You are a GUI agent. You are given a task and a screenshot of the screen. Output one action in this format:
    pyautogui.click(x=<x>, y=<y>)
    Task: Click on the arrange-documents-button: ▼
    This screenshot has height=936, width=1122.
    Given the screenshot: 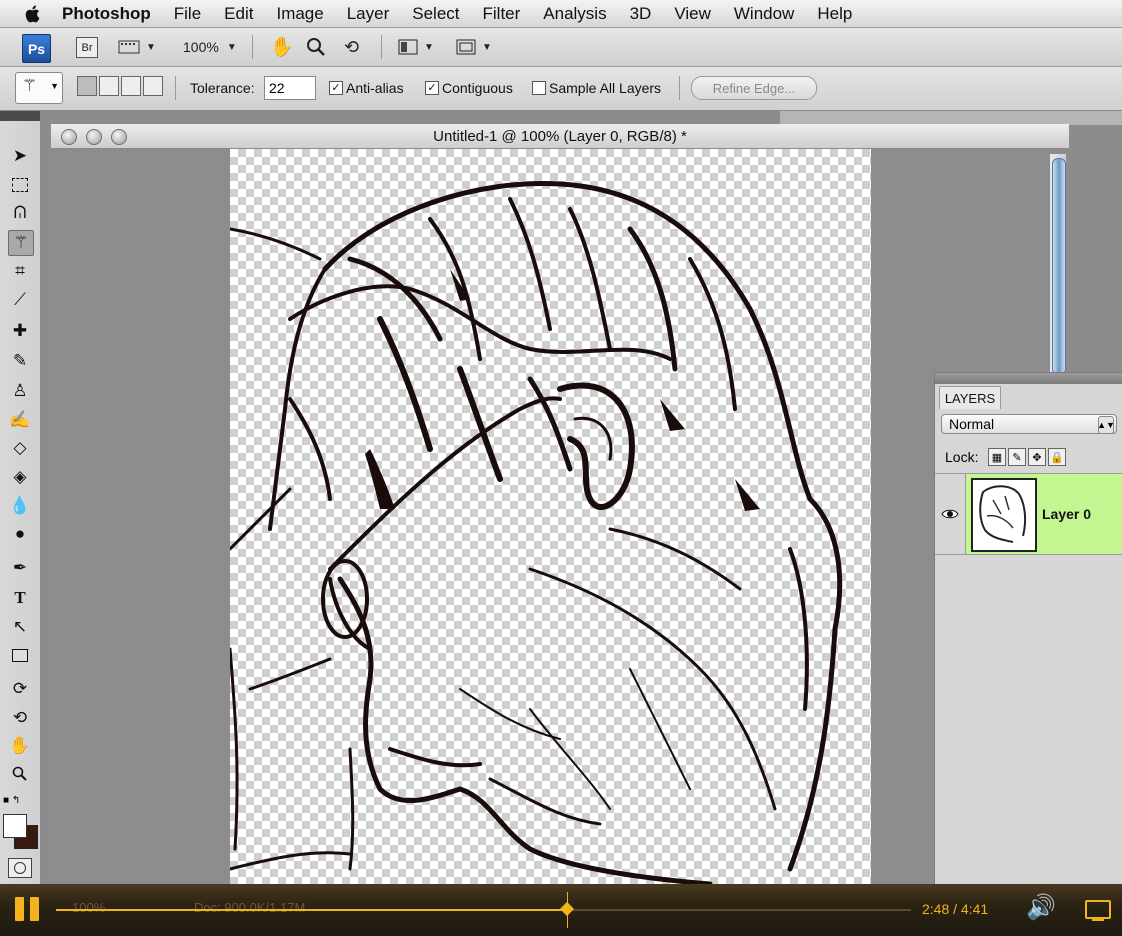 What is the action you would take?
    pyautogui.click(x=416, y=47)
    